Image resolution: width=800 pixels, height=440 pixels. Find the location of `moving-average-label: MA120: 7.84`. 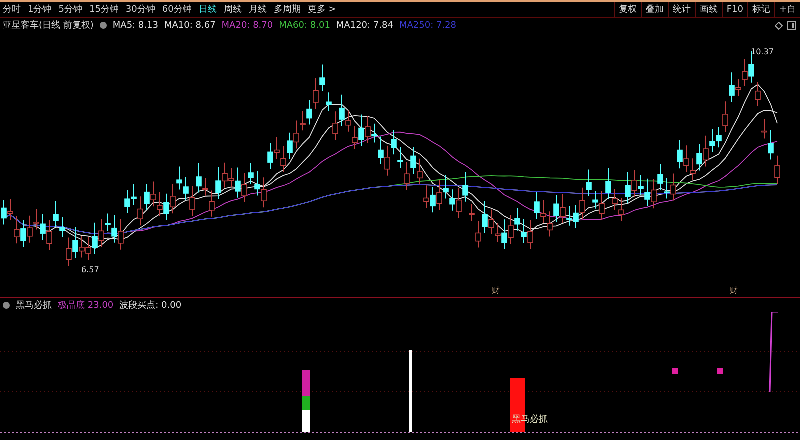

moving-average-label: MA120: 7.84 is located at coordinates (365, 25).